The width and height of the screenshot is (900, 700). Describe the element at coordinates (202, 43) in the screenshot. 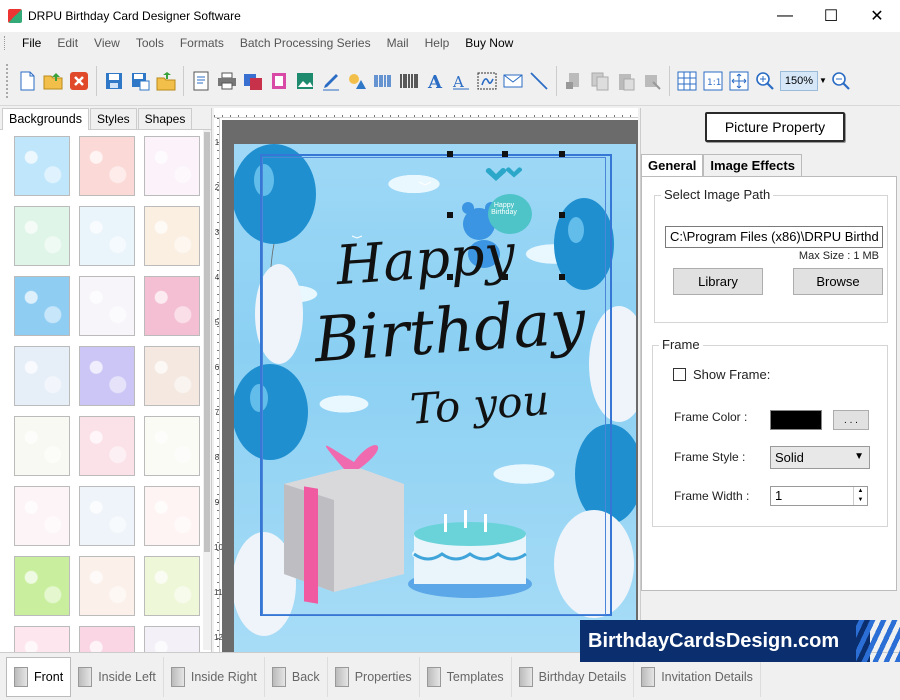

I see `menu-formats: Formats` at that location.